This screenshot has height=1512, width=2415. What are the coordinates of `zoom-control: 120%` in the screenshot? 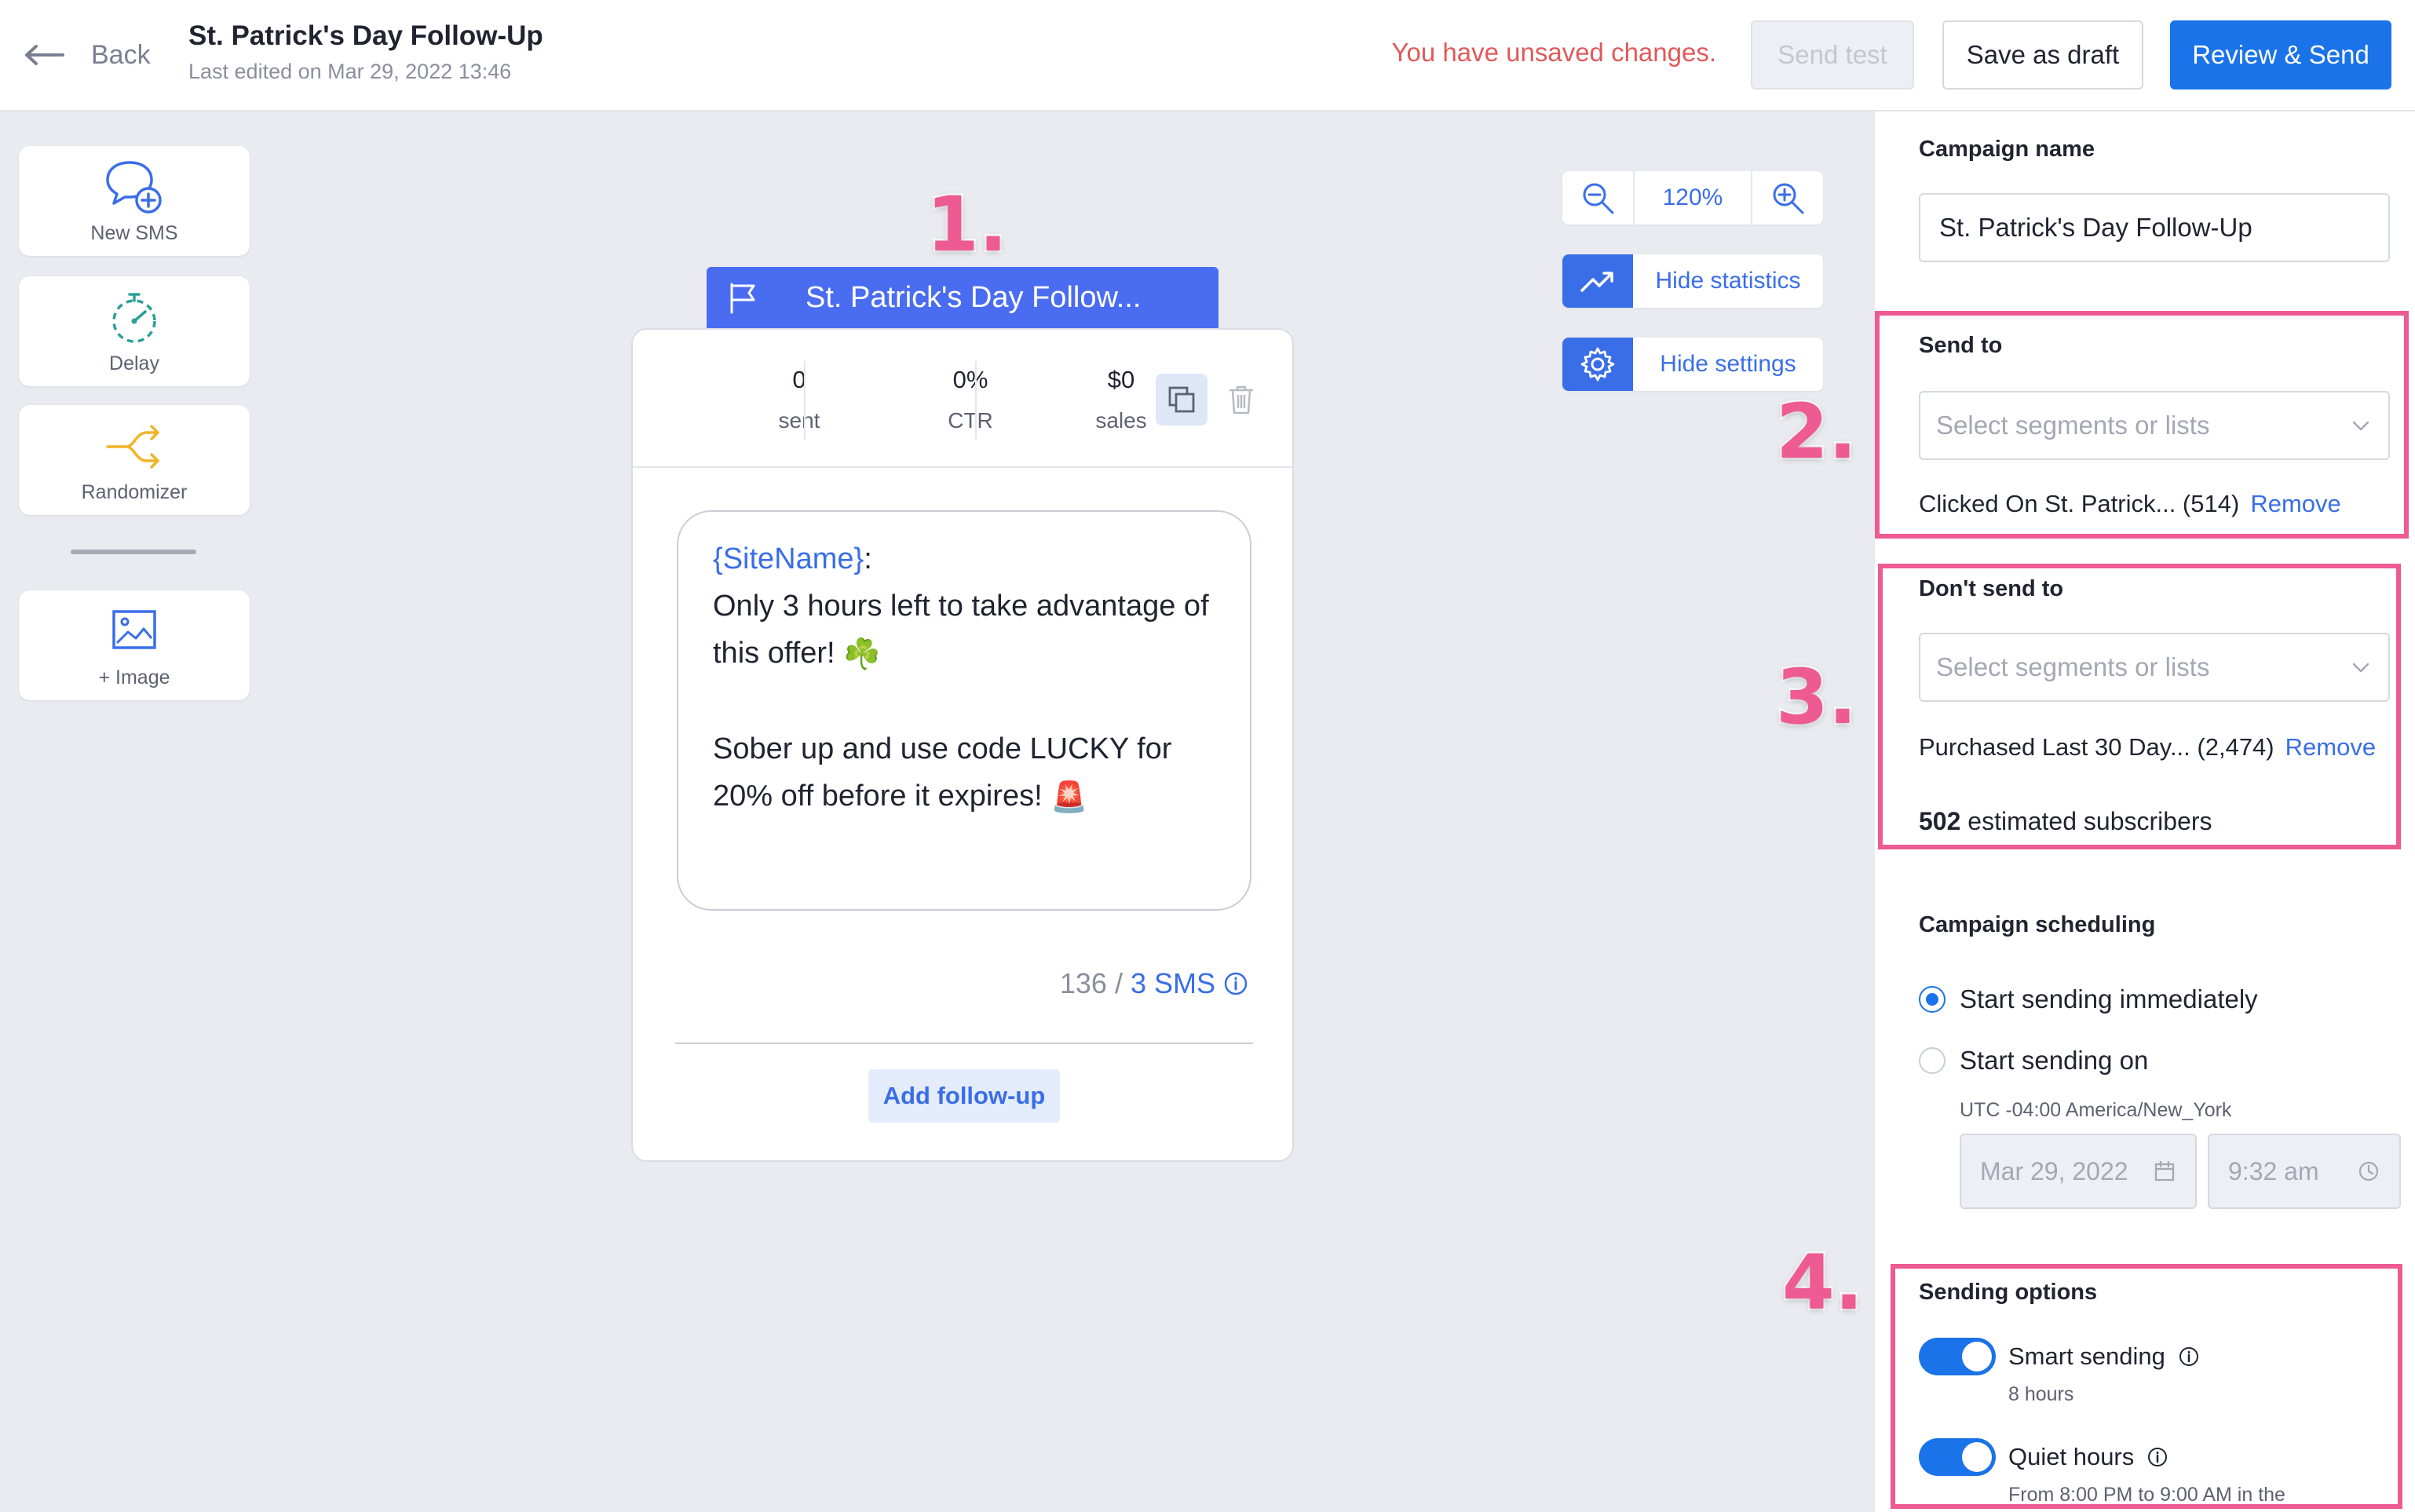 It's located at (1692, 198).